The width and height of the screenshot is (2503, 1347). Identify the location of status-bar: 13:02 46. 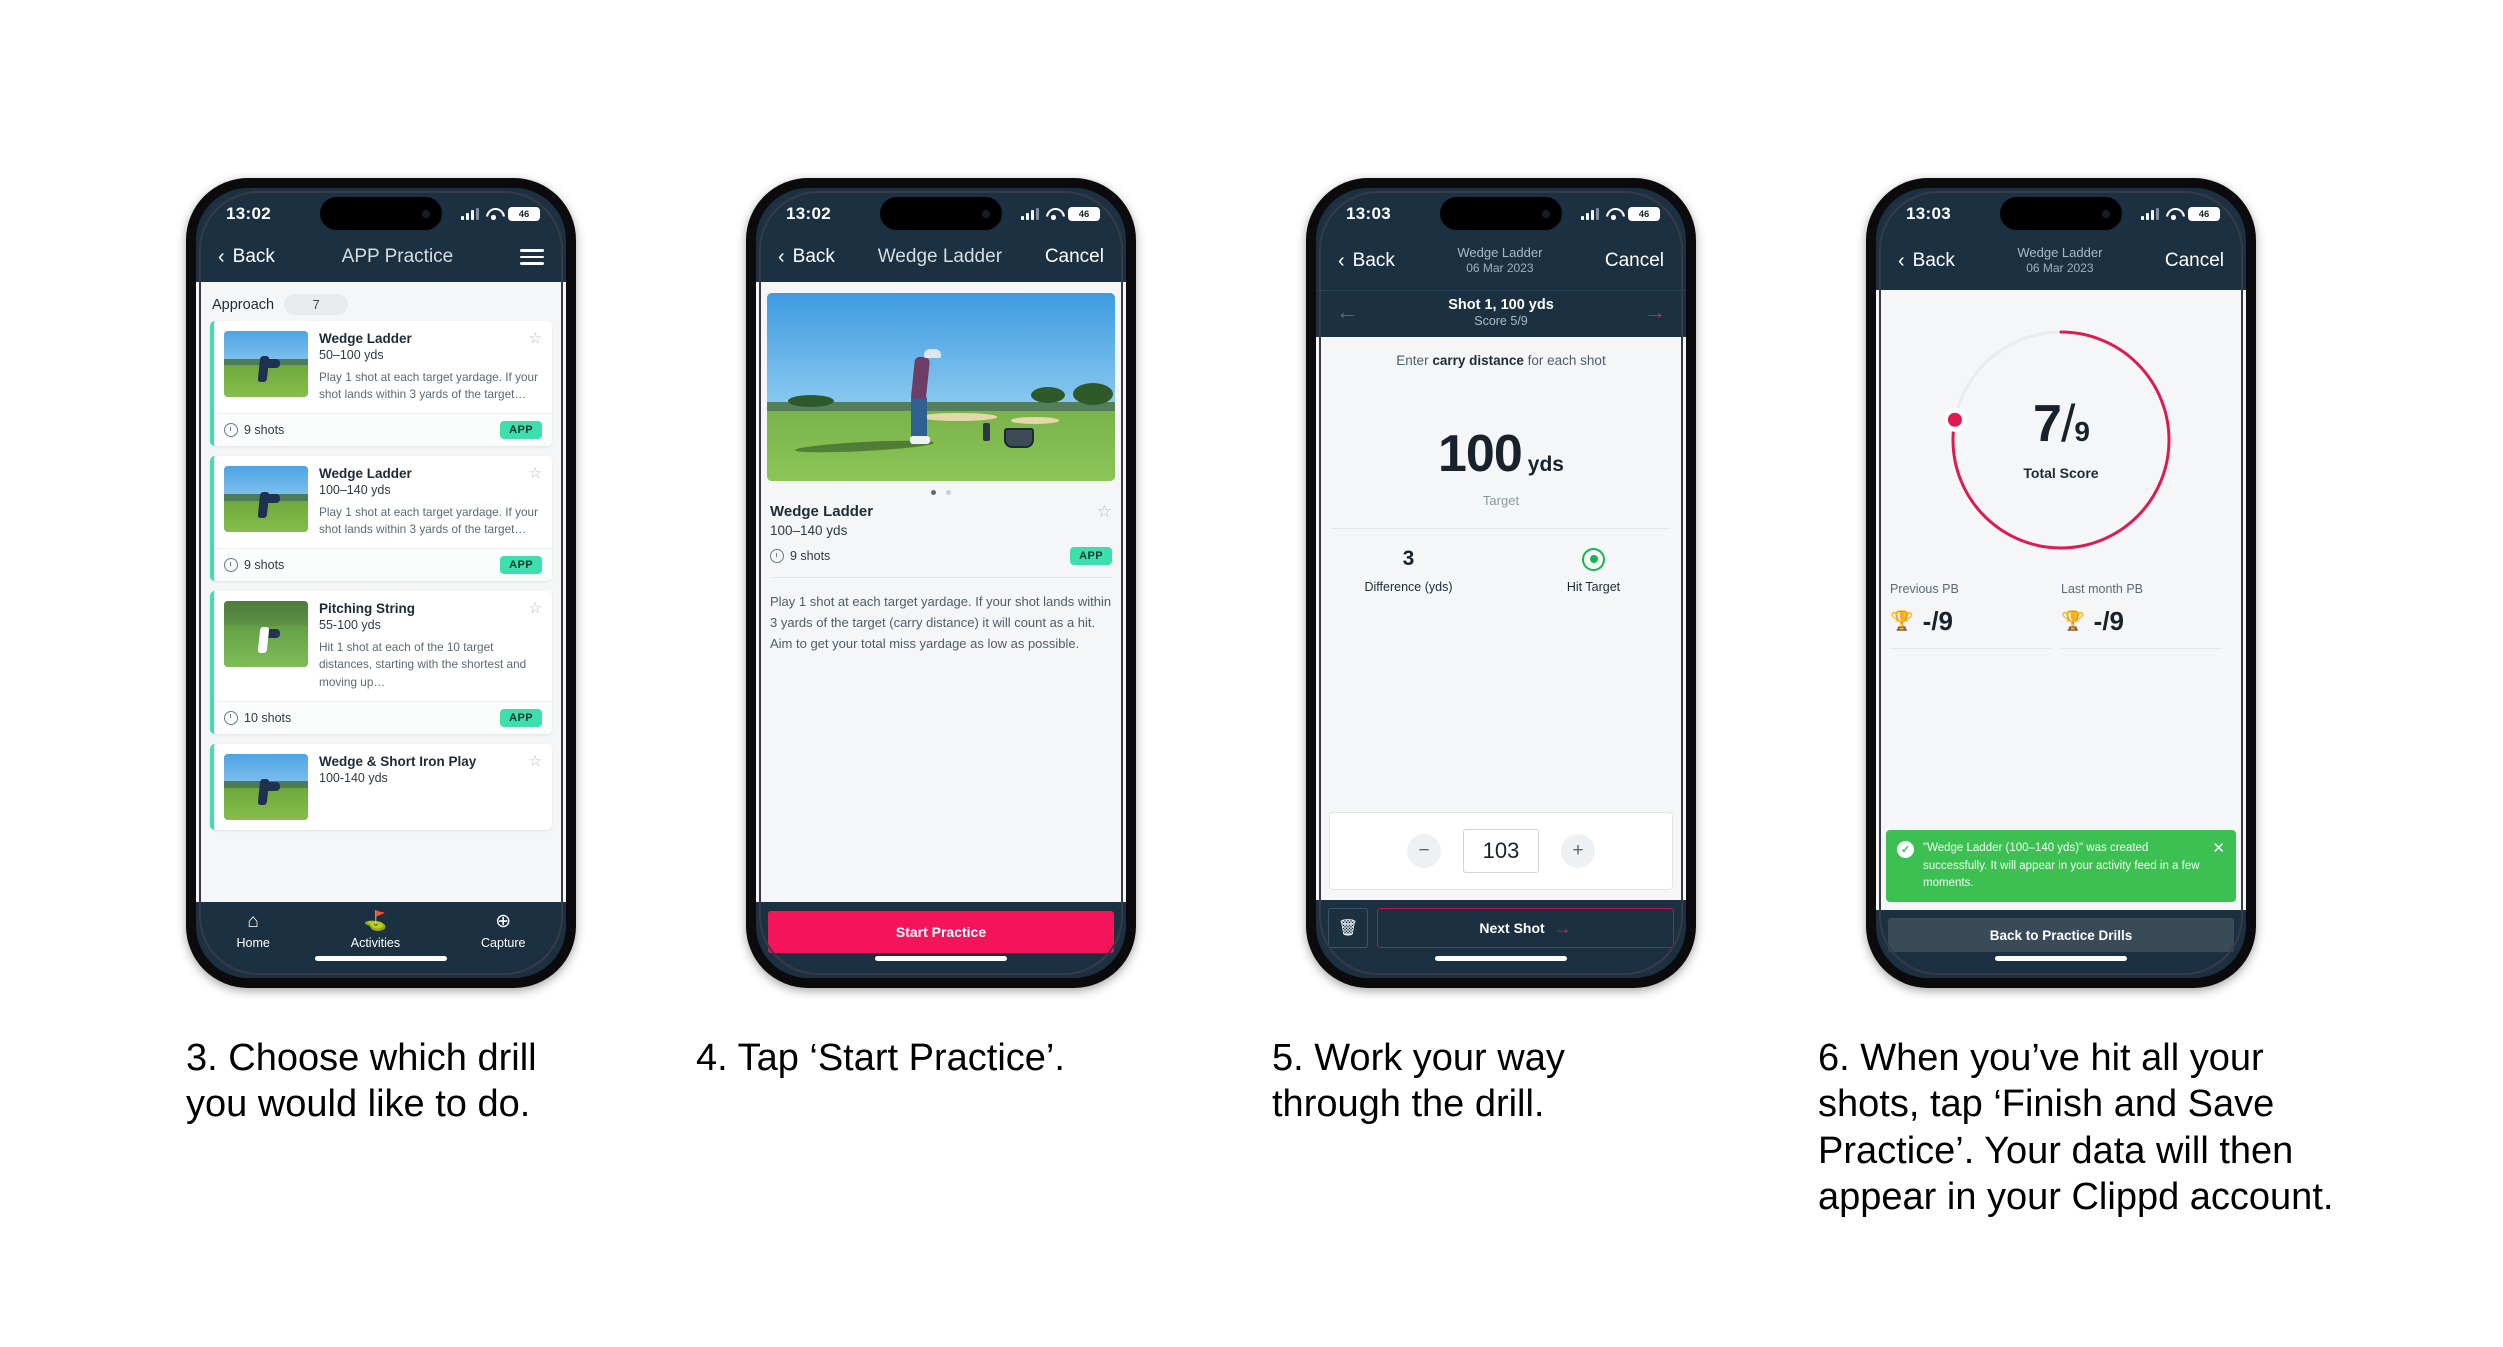
(941, 214).